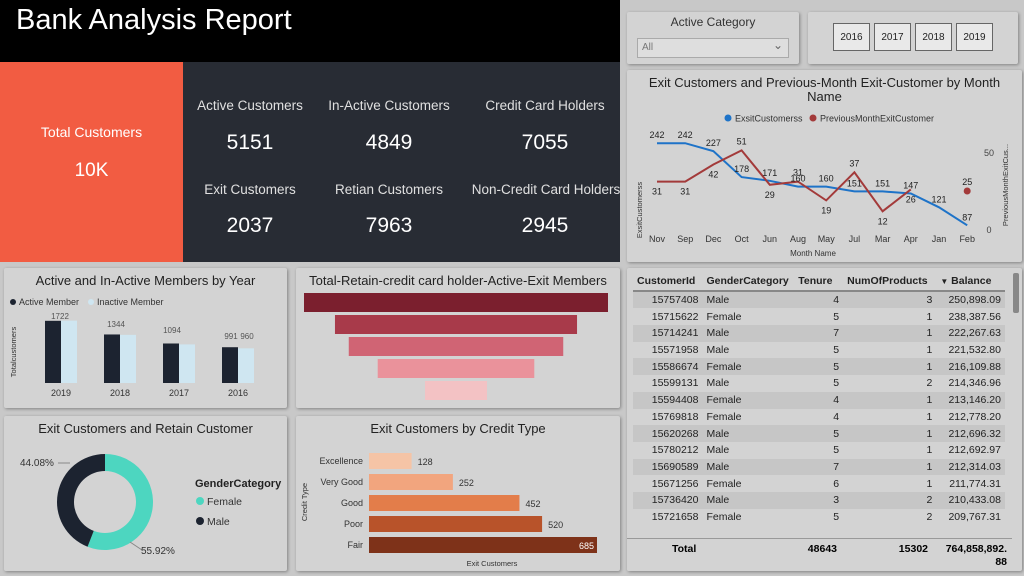 This screenshot has height=576, width=1024. I want to click on y-axis-label-left: ExsitCustomerss, so click(639, 210).